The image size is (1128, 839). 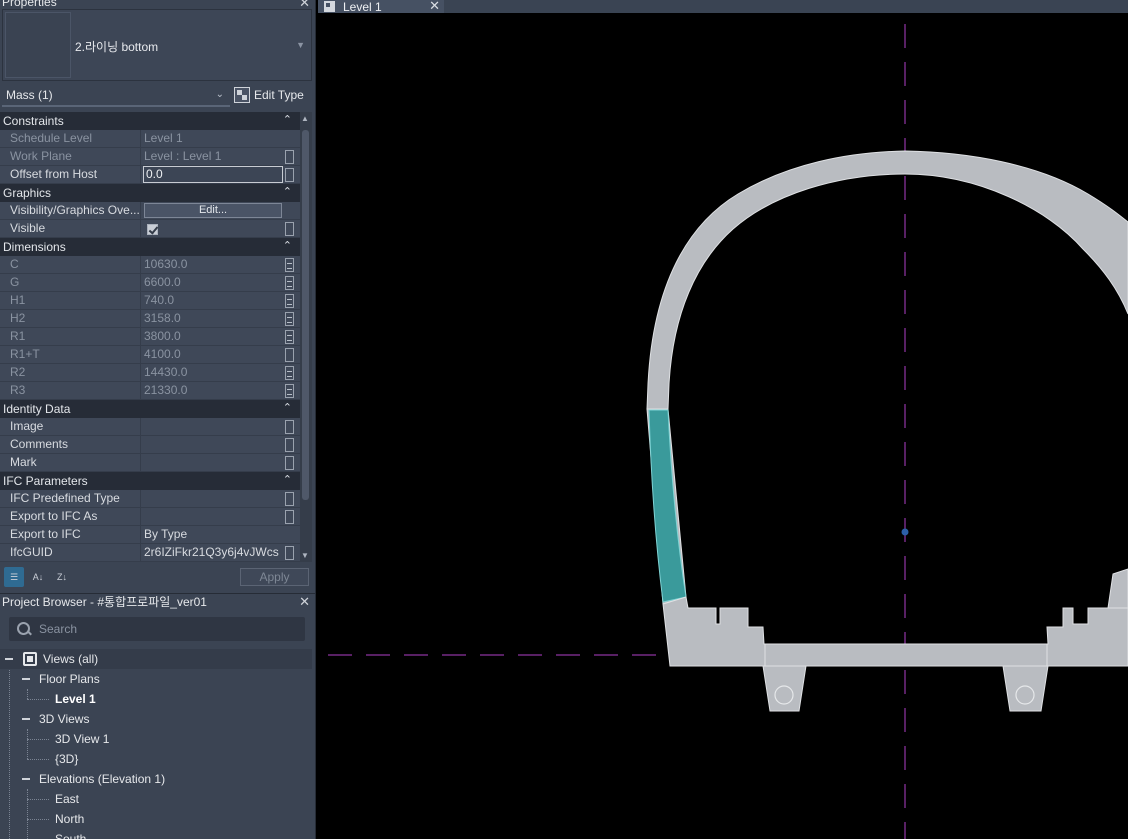 I want to click on image-value, so click(x=220, y=426).